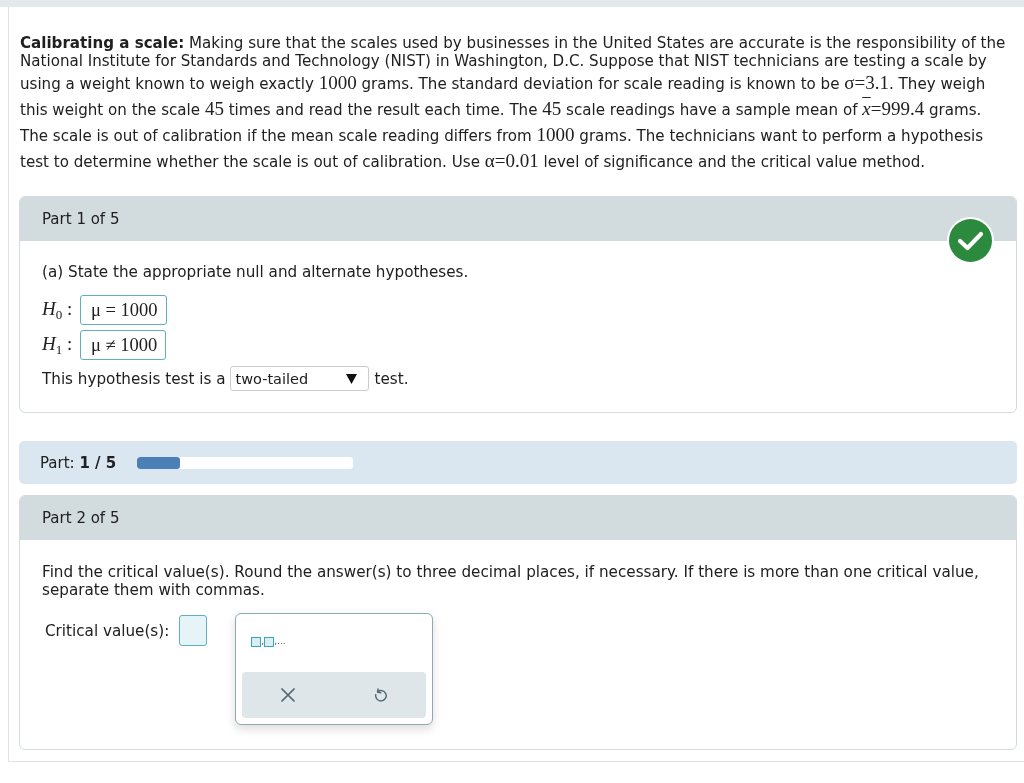  What do you see at coordinates (134, 378) in the screenshot?
I see `sentence-text: This hypothesis test is a` at bounding box center [134, 378].